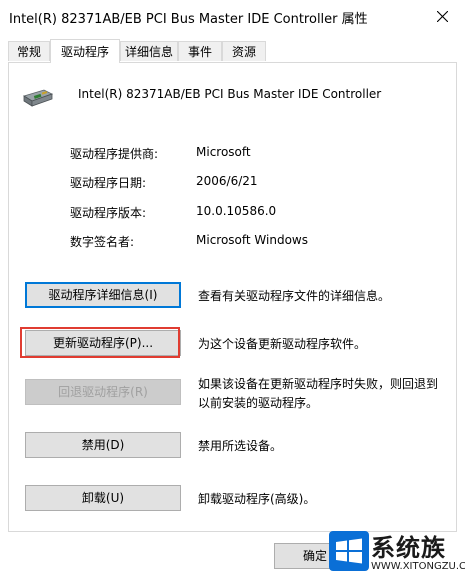  Describe the element at coordinates (294, 296) in the screenshot. I see `driver-details-description: 查看有关驱动程序文件的详细信息。` at that location.